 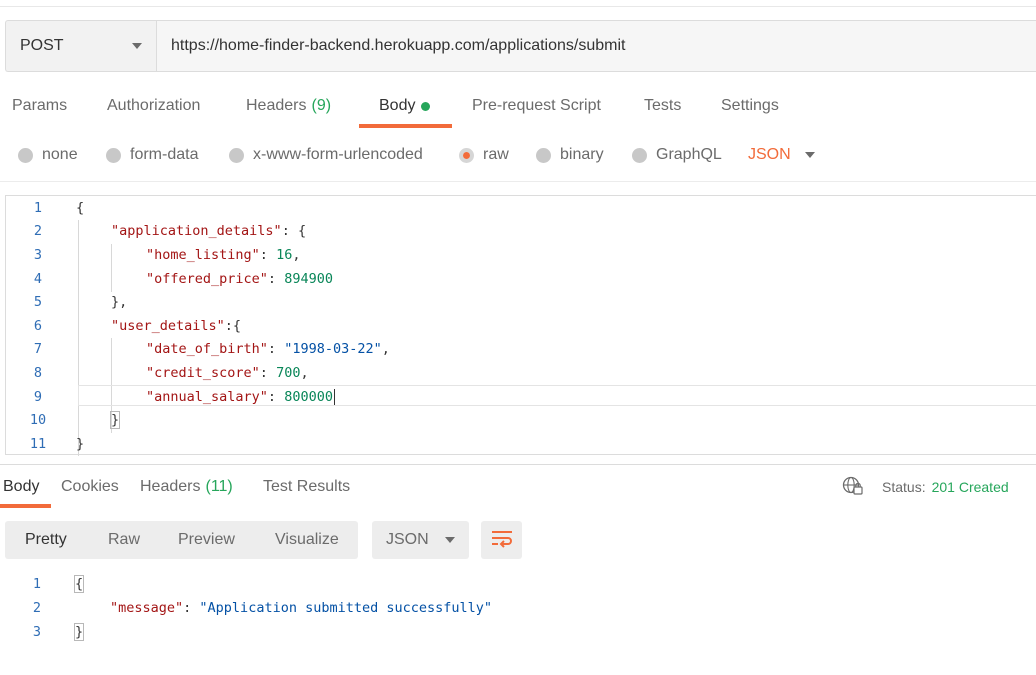 I want to click on response-format-select: JSON, so click(x=420, y=540).